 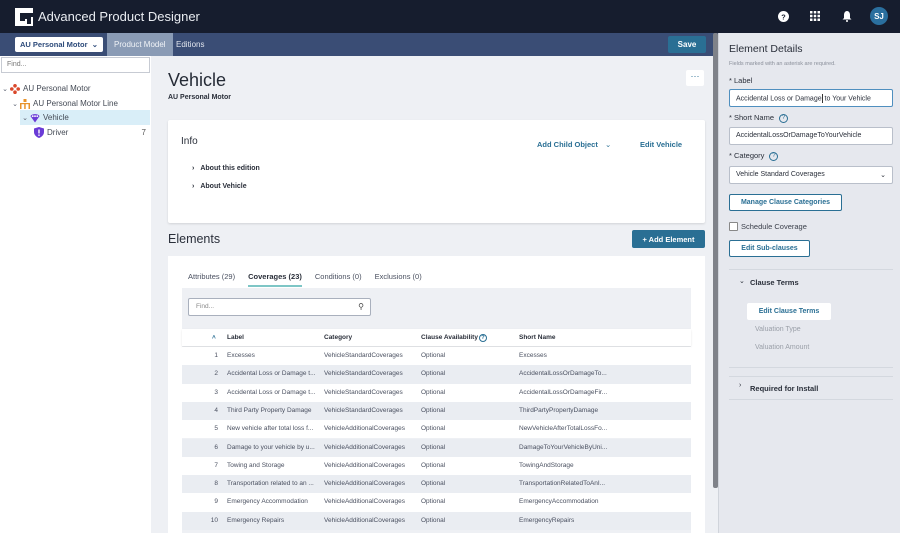 What do you see at coordinates (269, 410) in the screenshot?
I see `cell-label: Third Party Property Damage` at bounding box center [269, 410].